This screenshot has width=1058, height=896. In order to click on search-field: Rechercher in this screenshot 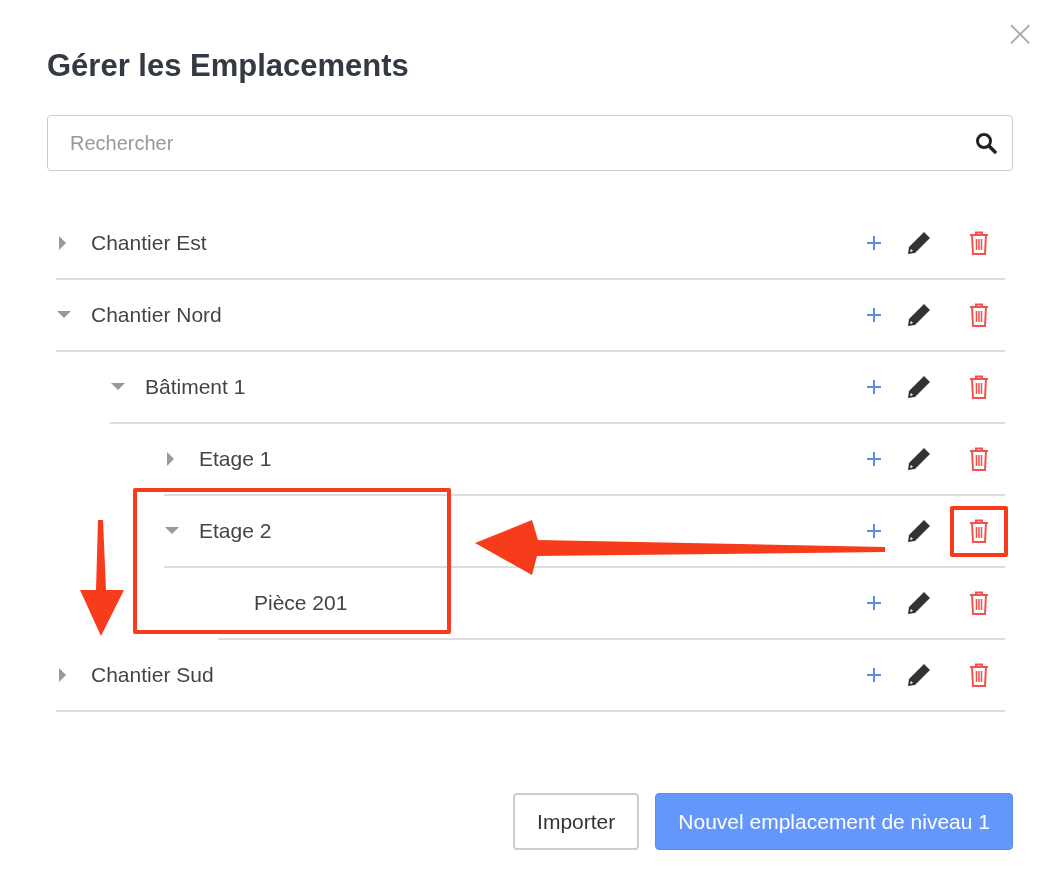, I will do `click(530, 143)`.